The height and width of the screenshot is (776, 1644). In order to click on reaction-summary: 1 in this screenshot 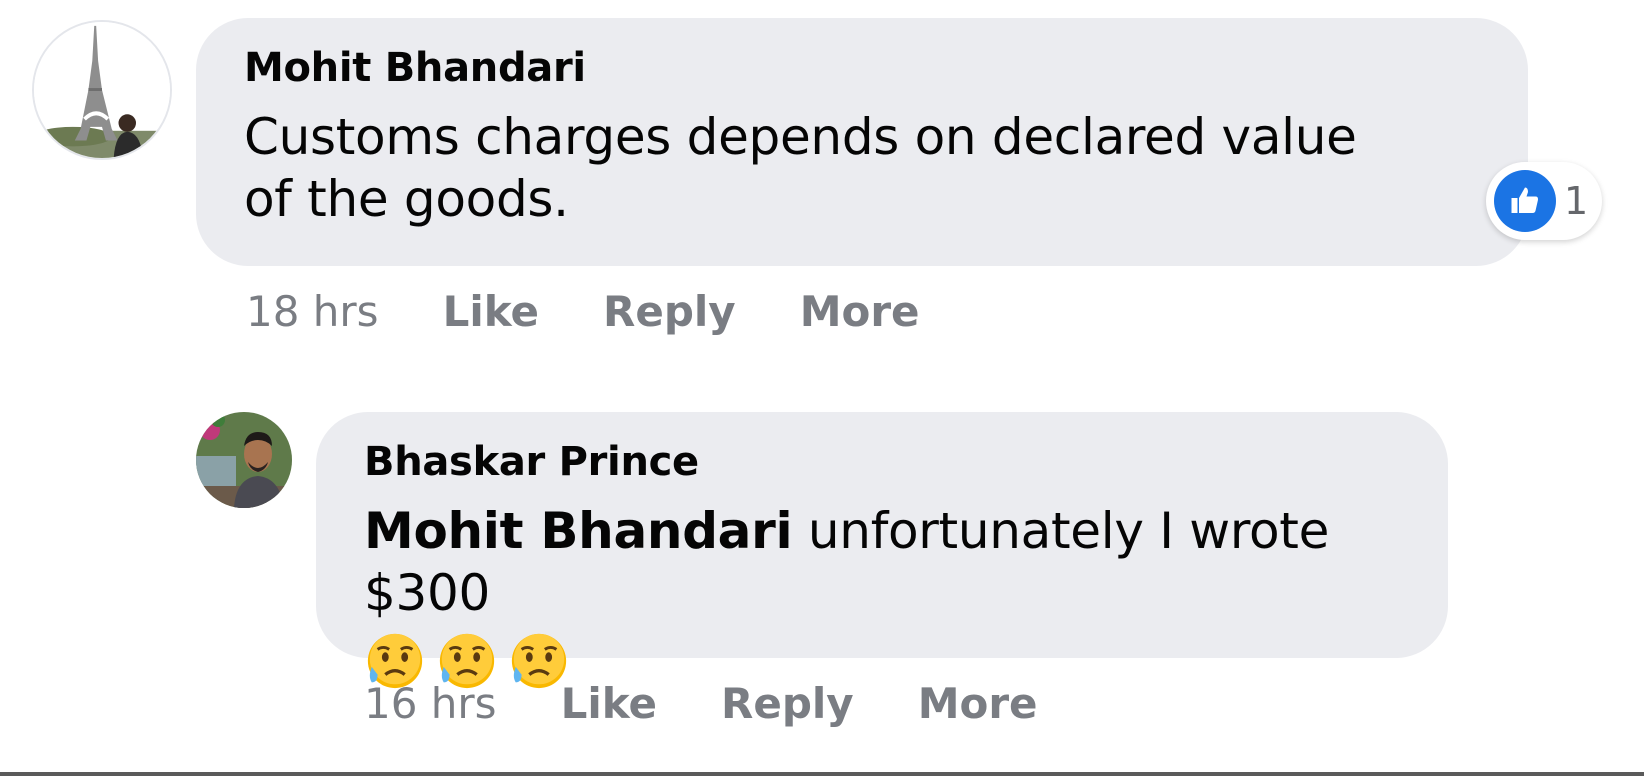, I will do `click(1544, 201)`.